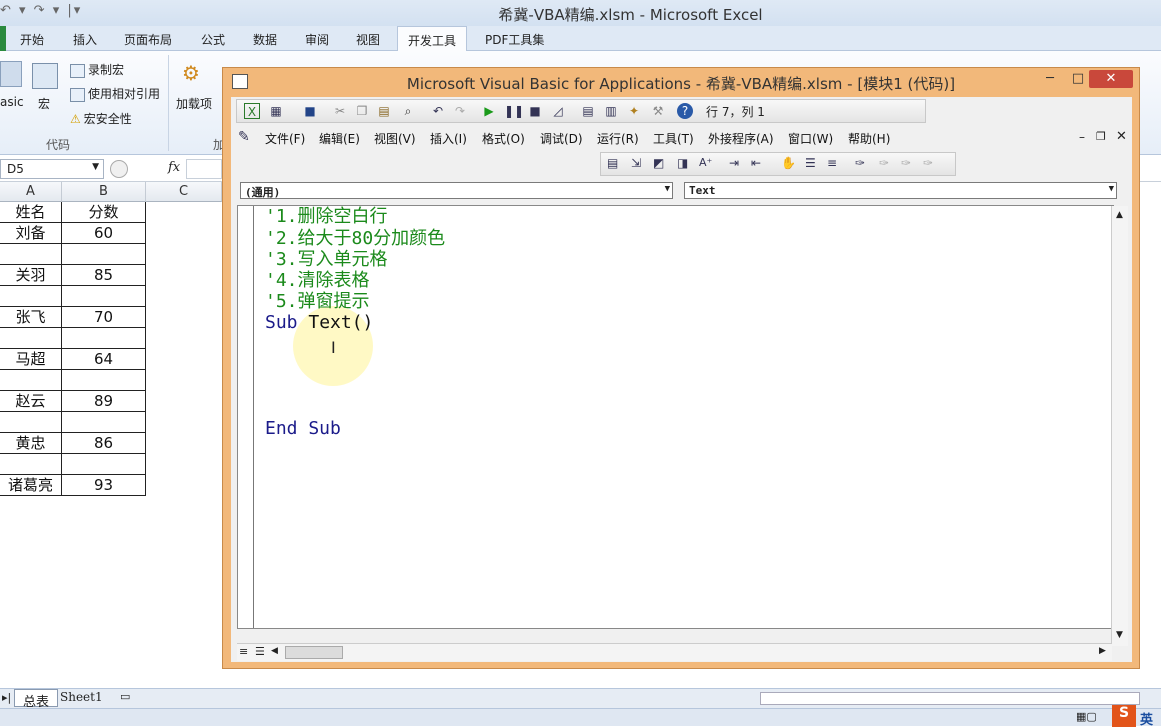 This screenshot has width=1161, height=728. Describe the element at coordinates (104, 275) in the screenshot. I see `cell-b: 85` at that location.